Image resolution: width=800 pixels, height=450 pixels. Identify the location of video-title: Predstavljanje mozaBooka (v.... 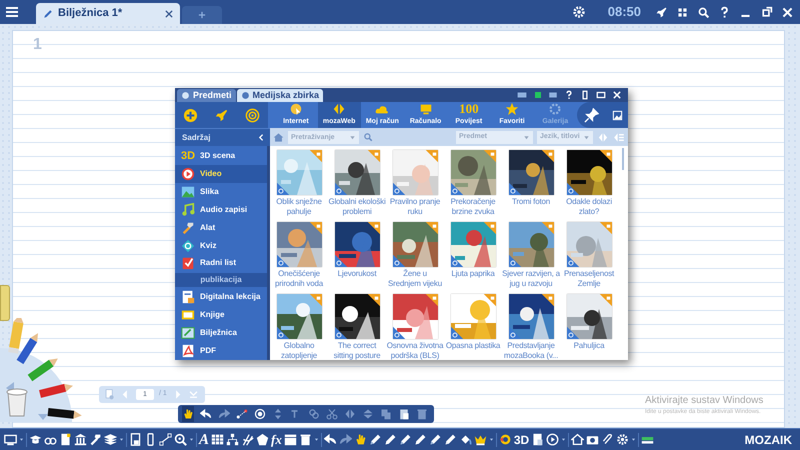
(531, 350).